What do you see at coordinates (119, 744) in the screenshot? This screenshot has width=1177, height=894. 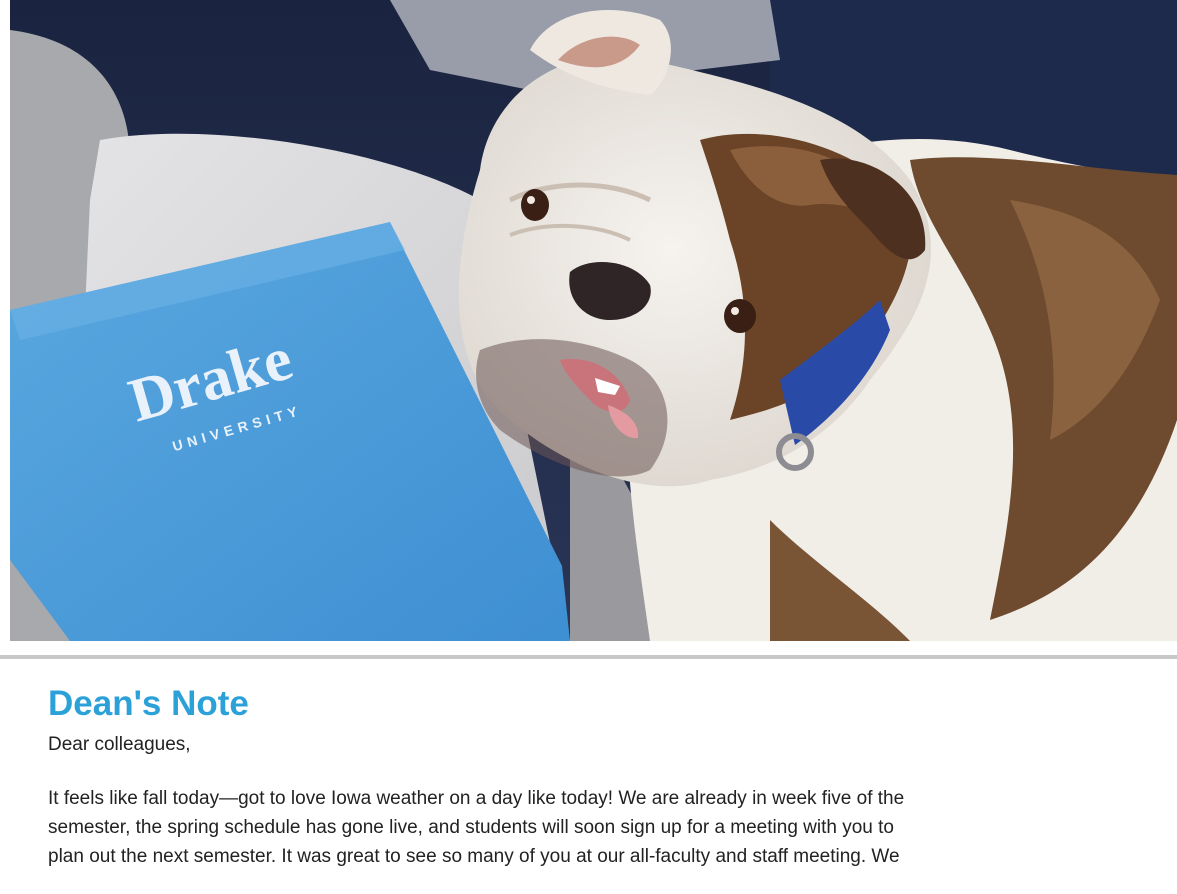 I see `salutation: Dear colleagues,` at bounding box center [119, 744].